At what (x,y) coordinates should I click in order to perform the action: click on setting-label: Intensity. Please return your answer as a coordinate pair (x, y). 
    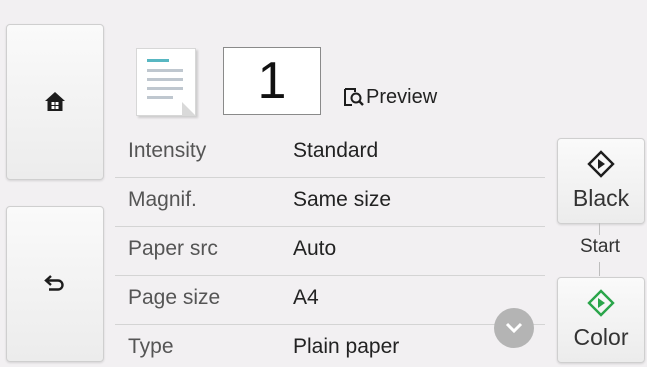
    Looking at the image, I should click on (167, 150).